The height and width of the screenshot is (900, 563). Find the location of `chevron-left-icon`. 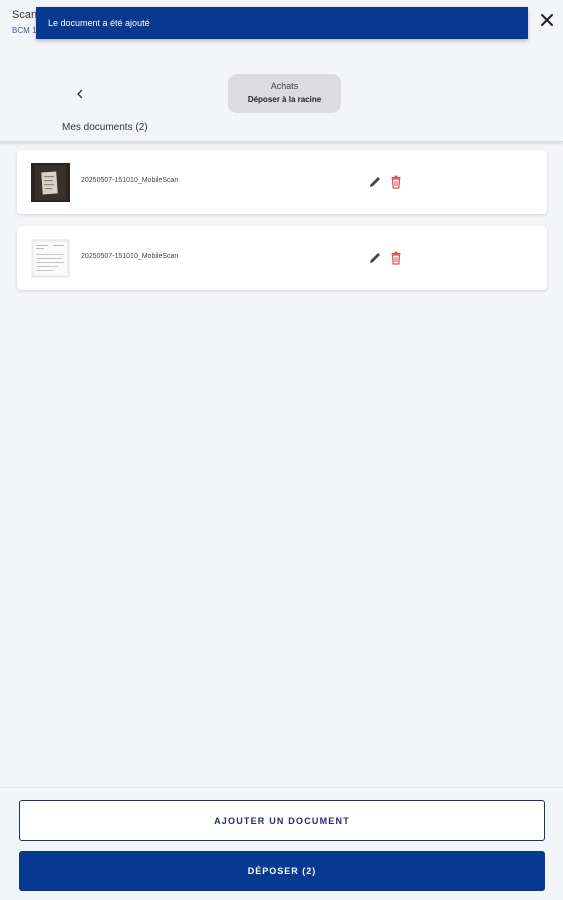

chevron-left-icon is located at coordinates (80, 94).